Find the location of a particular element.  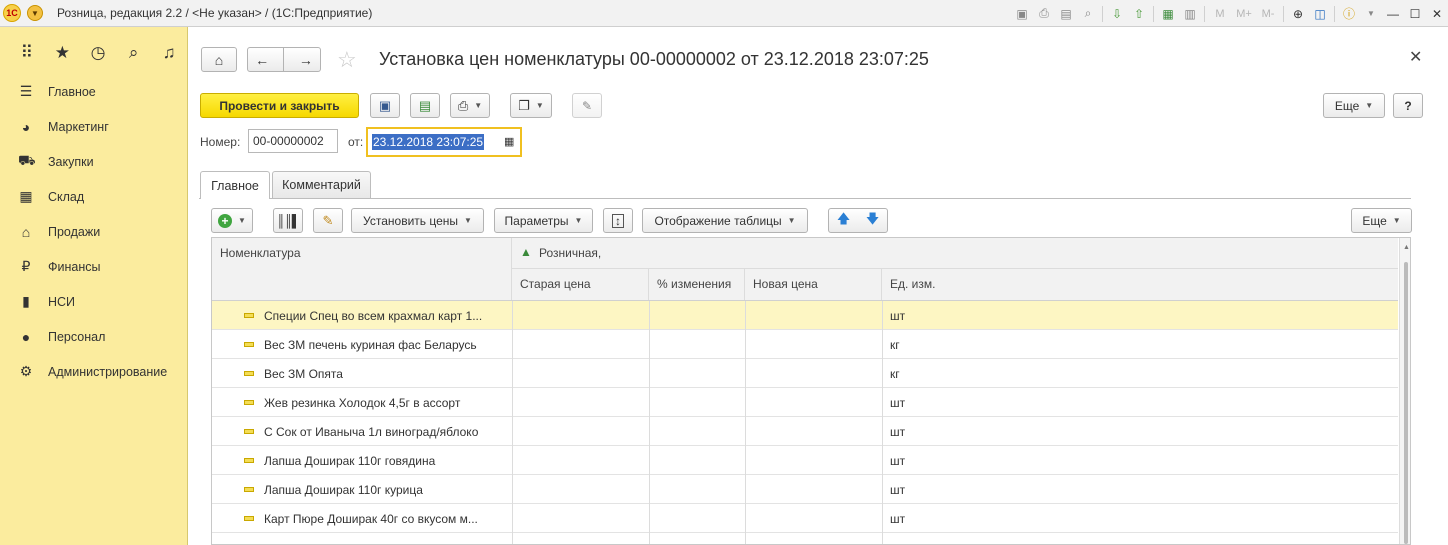

item-name-cell: Вес ЗМ печень куриная фас Беларусь is located at coordinates (370, 344).